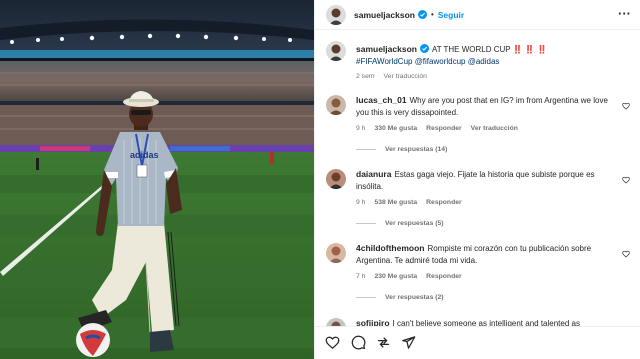 Image resolution: width=640 pixels, height=359 pixels. I want to click on more-options-icon: ···, so click(624, 14).